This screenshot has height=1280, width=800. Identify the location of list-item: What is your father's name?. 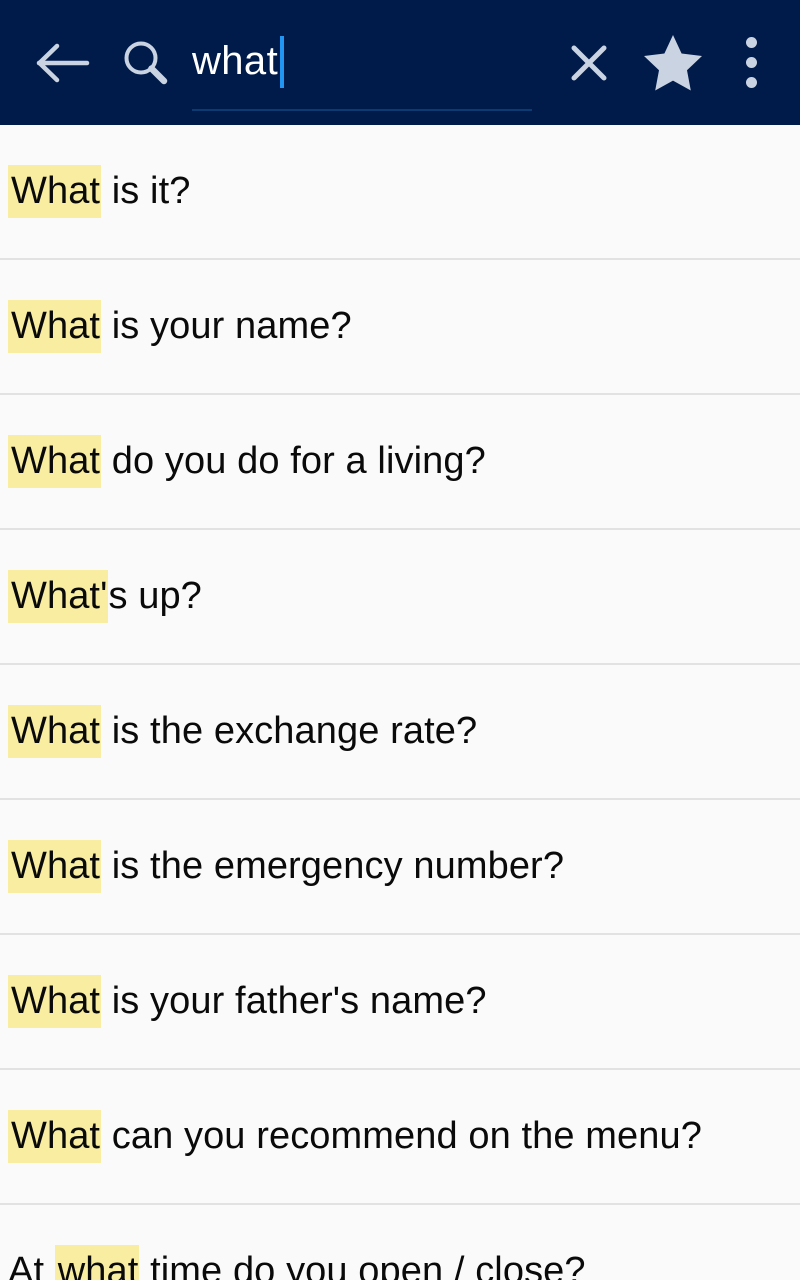
(400, 1002).